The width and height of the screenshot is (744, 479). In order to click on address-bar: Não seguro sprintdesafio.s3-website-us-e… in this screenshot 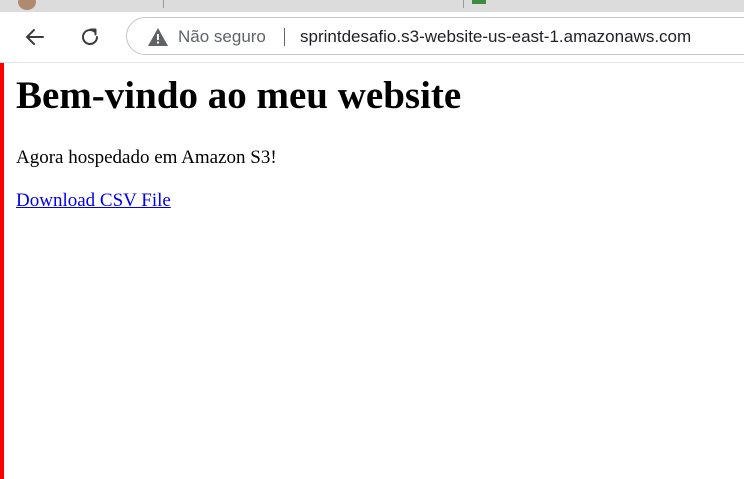, I will do `click(435, 36)`.